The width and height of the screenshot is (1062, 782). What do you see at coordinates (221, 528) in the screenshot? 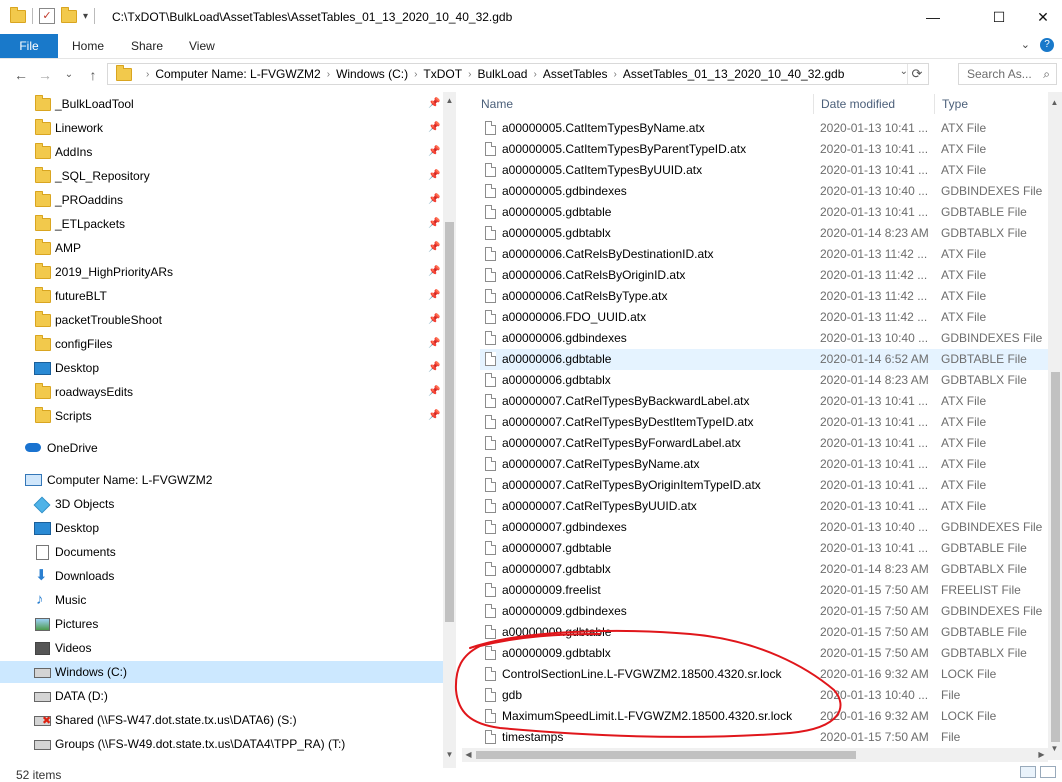
I see `nav-item-desktop: Desktop` at bounding box center [221, 528].